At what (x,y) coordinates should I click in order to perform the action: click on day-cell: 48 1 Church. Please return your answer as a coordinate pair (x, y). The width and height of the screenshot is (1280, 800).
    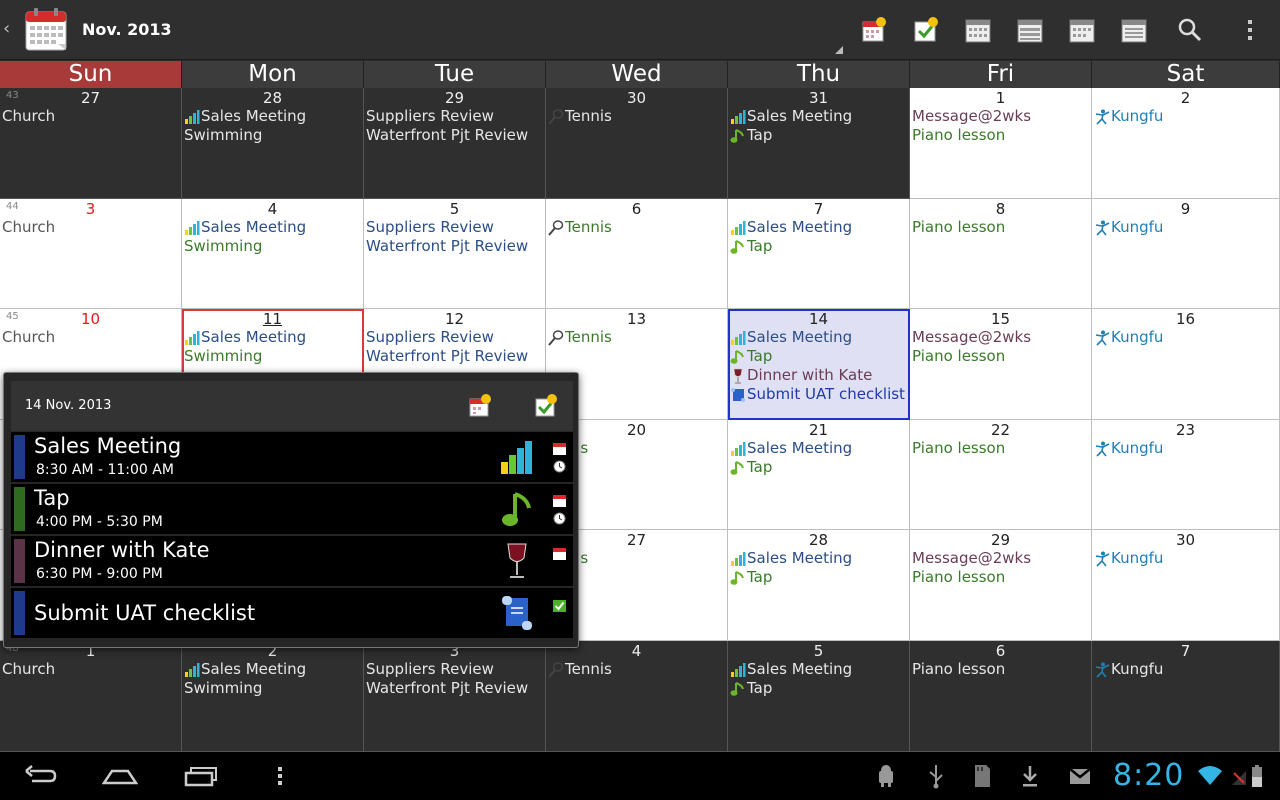
    Looking at the image, I should click on (91, 696).